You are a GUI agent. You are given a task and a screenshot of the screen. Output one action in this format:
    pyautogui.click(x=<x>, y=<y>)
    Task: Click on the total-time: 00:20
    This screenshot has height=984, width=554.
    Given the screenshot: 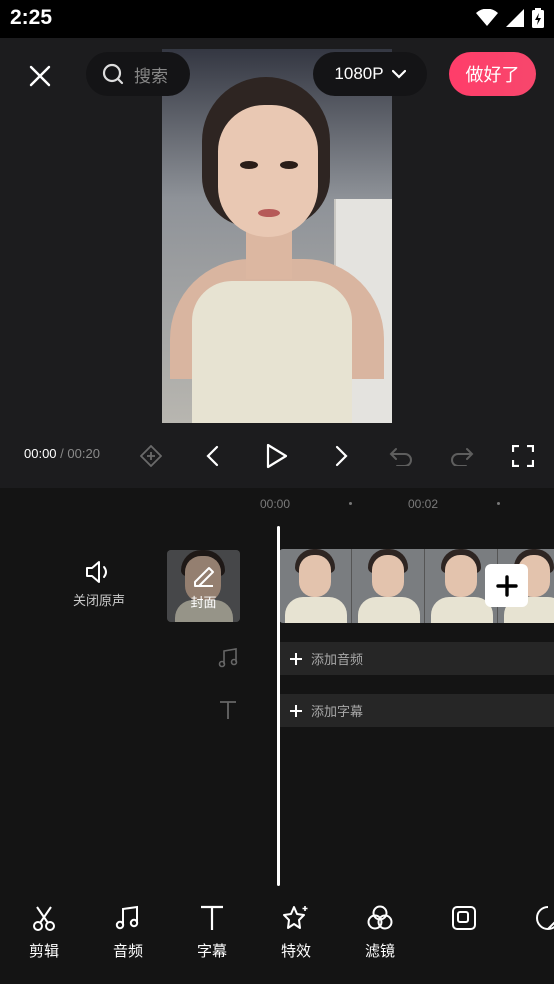 What is the action you would take?
    pyautogui.click(x=83, y=453)
    